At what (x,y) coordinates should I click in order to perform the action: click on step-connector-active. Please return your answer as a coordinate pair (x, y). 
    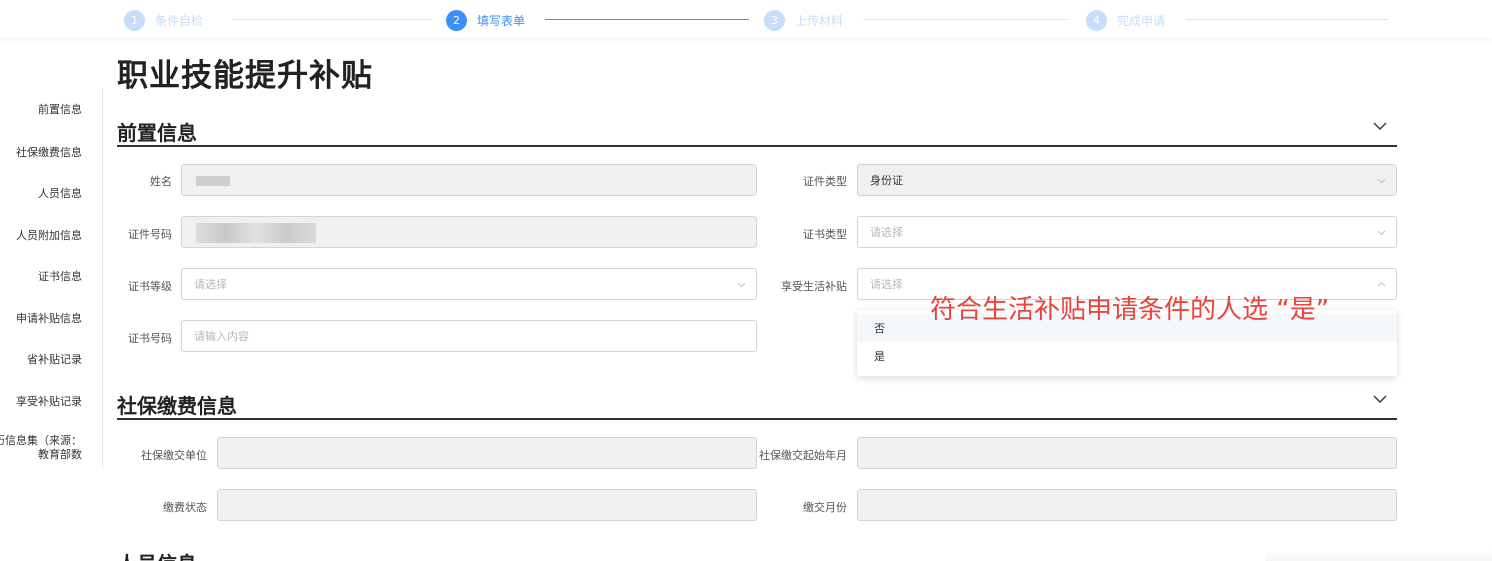
    Looking at the image, I should click on (647, 19).